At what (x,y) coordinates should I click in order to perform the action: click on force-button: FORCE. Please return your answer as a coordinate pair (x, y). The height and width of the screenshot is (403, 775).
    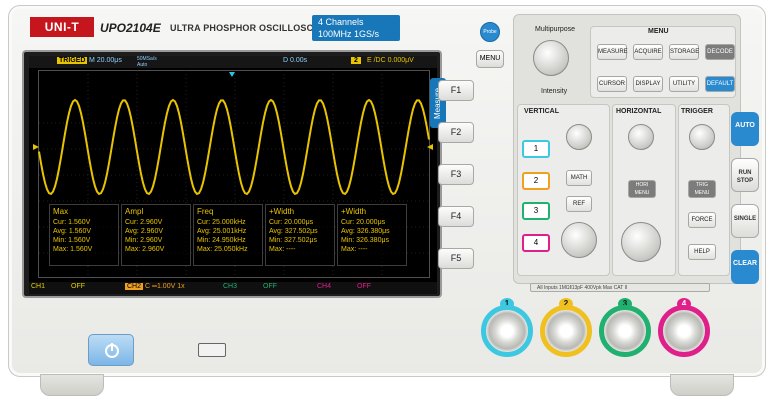
    Looking at the image, I should click on (702, 220).